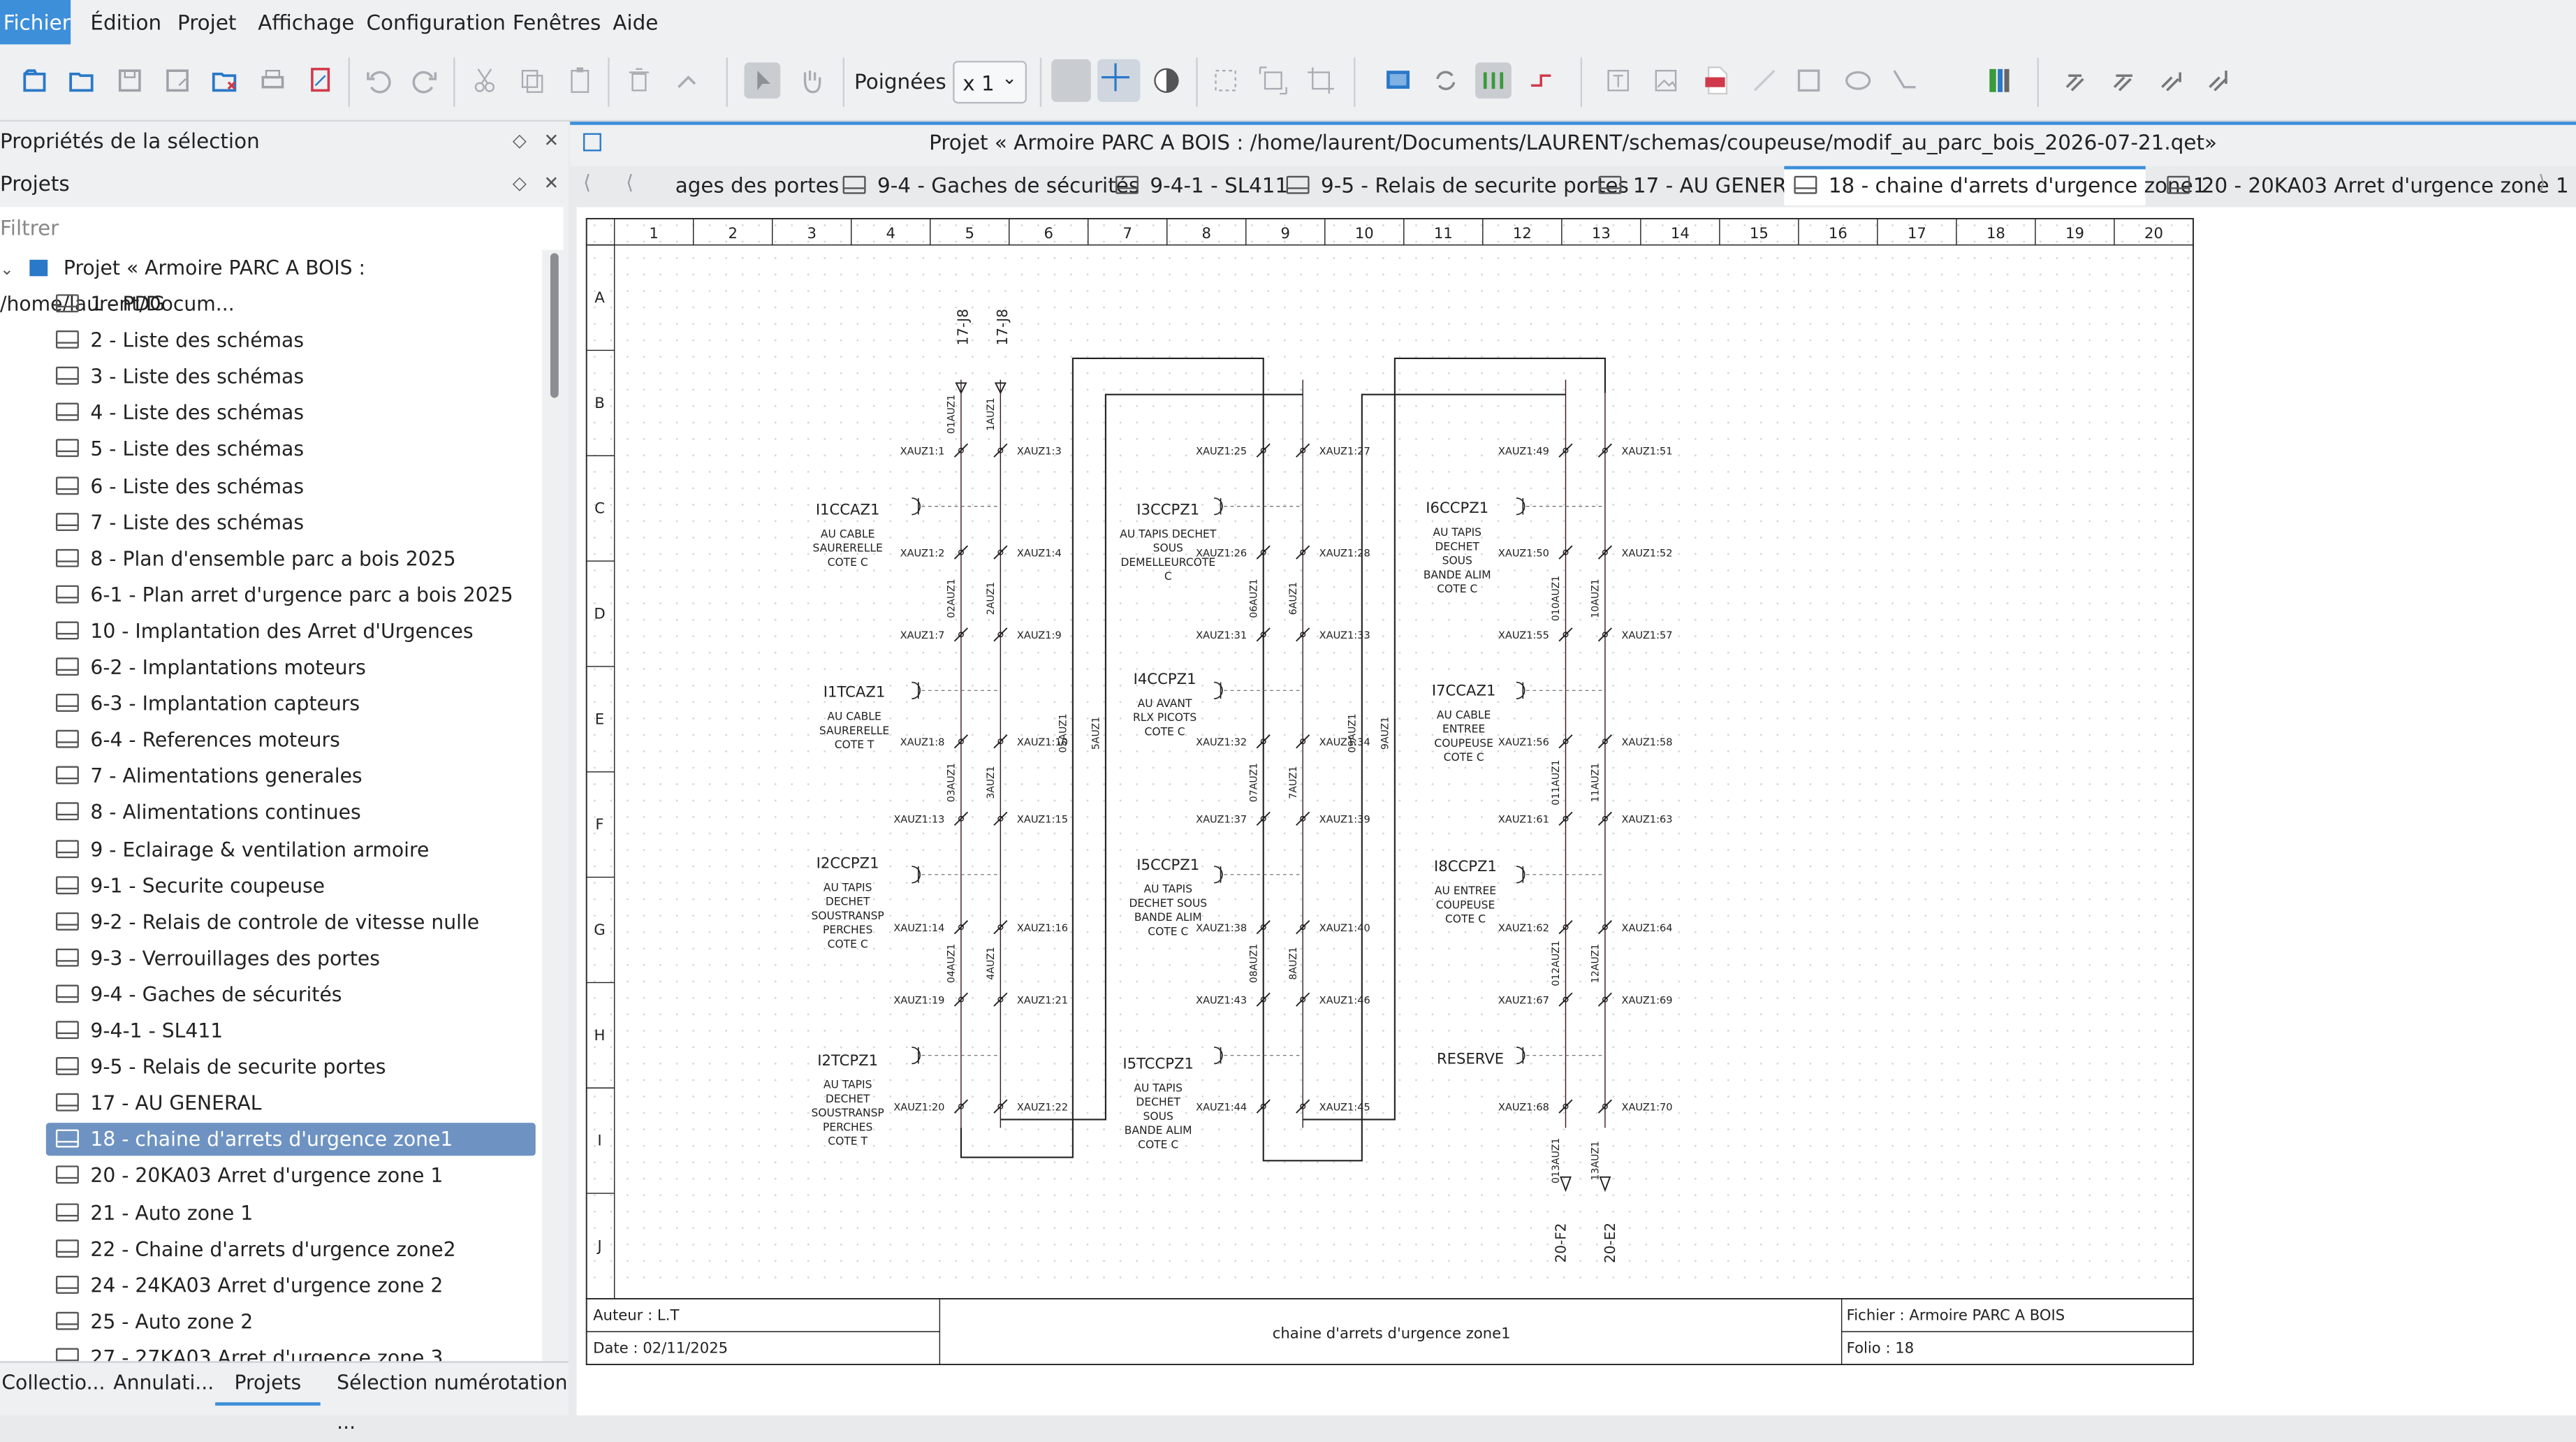 The width and height of the screenshot is (2576, 1442). Describe the element at coordinates (291, 558) in the screenshot. I see `tree-folio-item: 8 - Plan d'ensemble parc a bois 2025` at that location.